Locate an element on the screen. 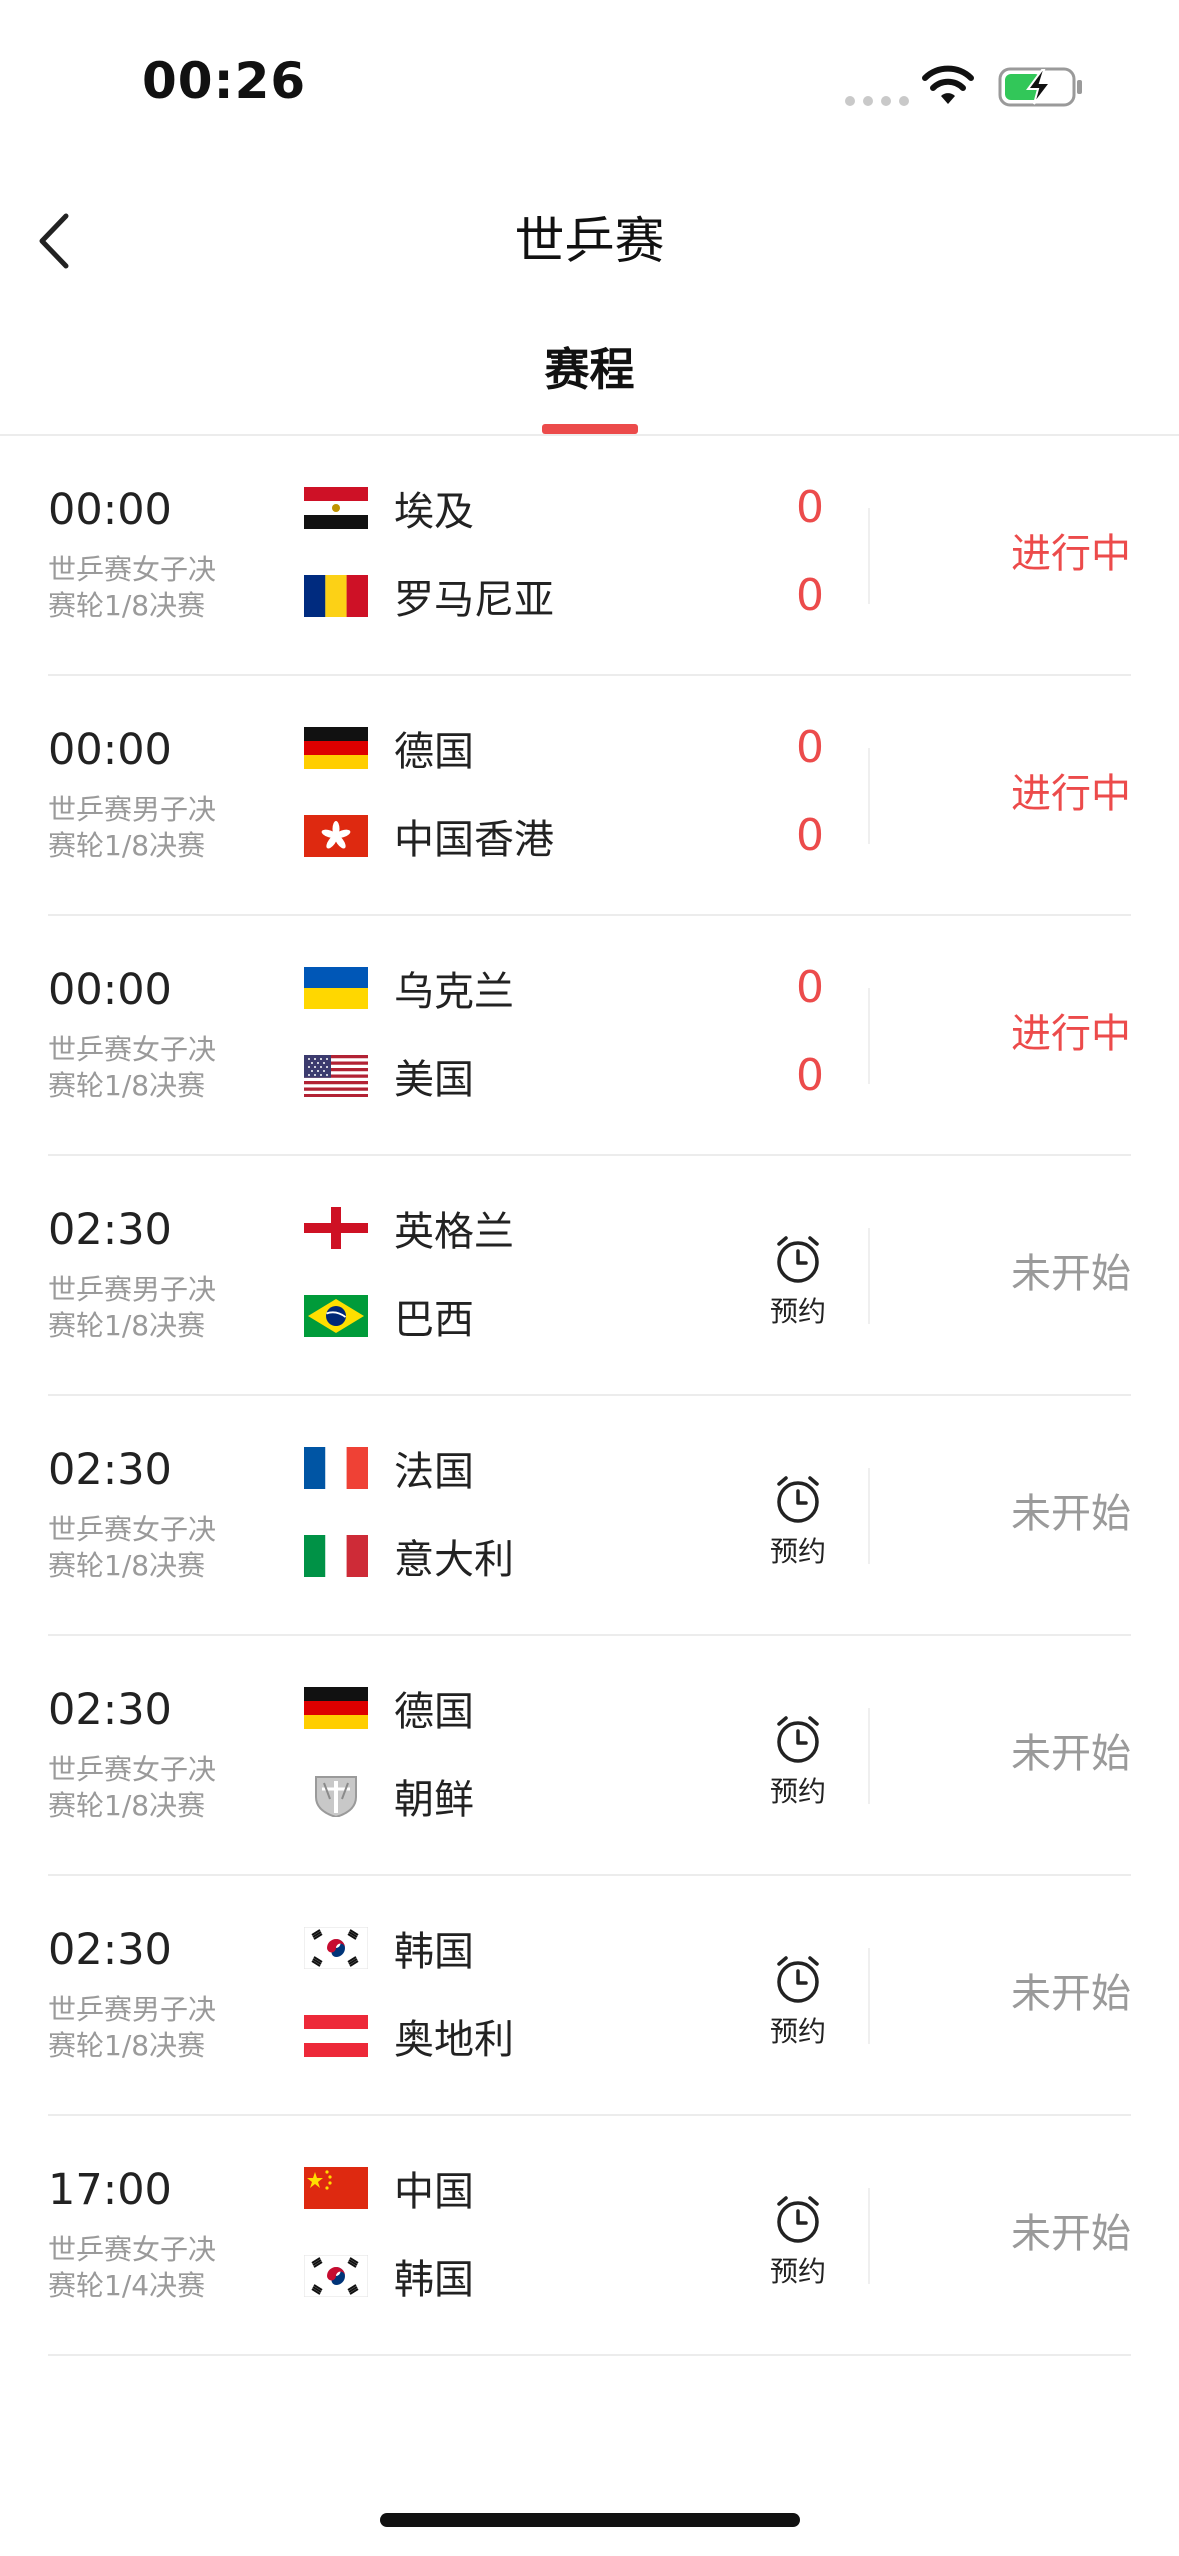 This screenshot has height=2556, width=1179. team-home-name: 乌克兰 is located at coordinates (454, 992).